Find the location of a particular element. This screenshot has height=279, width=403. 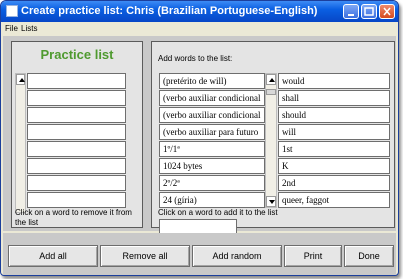

print-button: Print is located at coordinates (313, 256).